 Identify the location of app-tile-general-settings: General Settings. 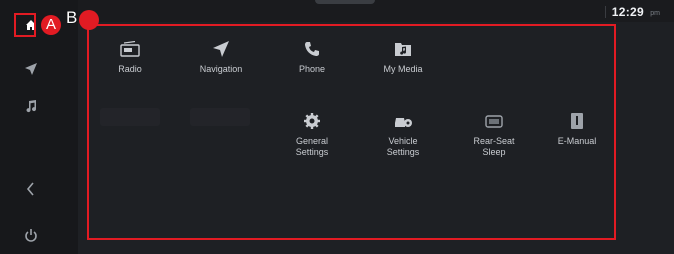
(312, 134).